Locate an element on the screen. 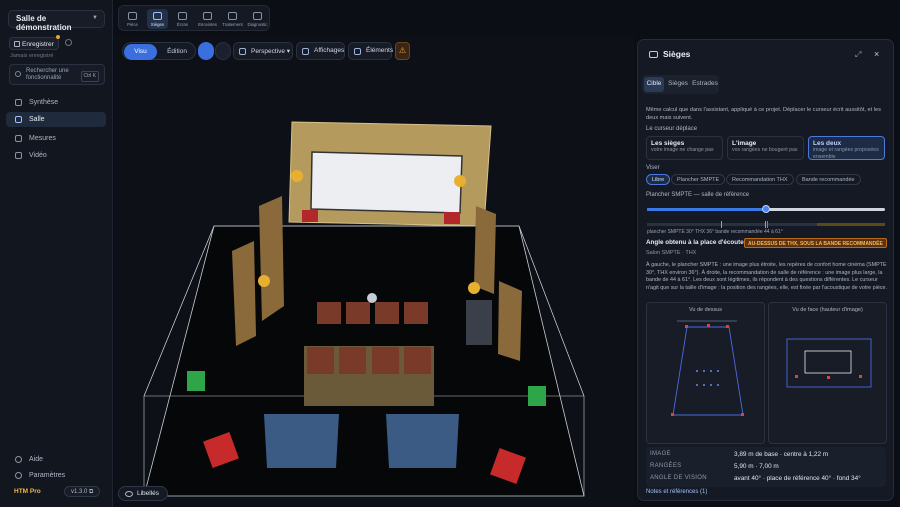  front-view-drawing is located at coordinates (829, 363).